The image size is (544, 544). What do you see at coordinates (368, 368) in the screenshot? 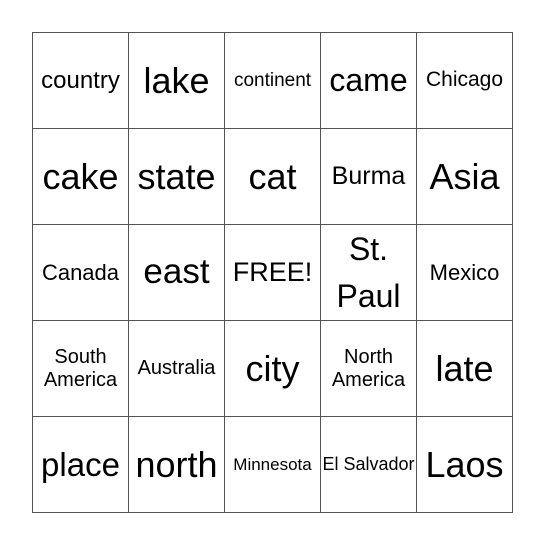
I see `bingo-cell: North America` at bounding box center [368, 368].